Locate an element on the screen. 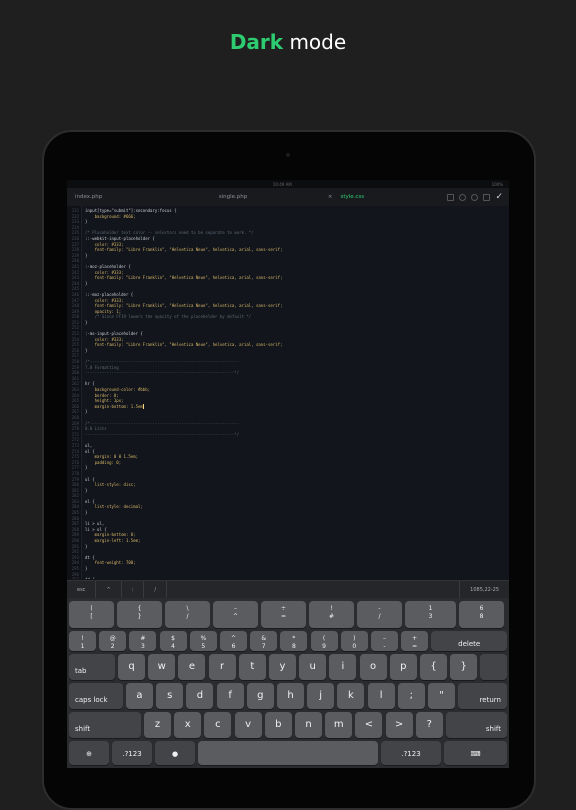  tab-label: single.php is located at coordinates (233, 197).